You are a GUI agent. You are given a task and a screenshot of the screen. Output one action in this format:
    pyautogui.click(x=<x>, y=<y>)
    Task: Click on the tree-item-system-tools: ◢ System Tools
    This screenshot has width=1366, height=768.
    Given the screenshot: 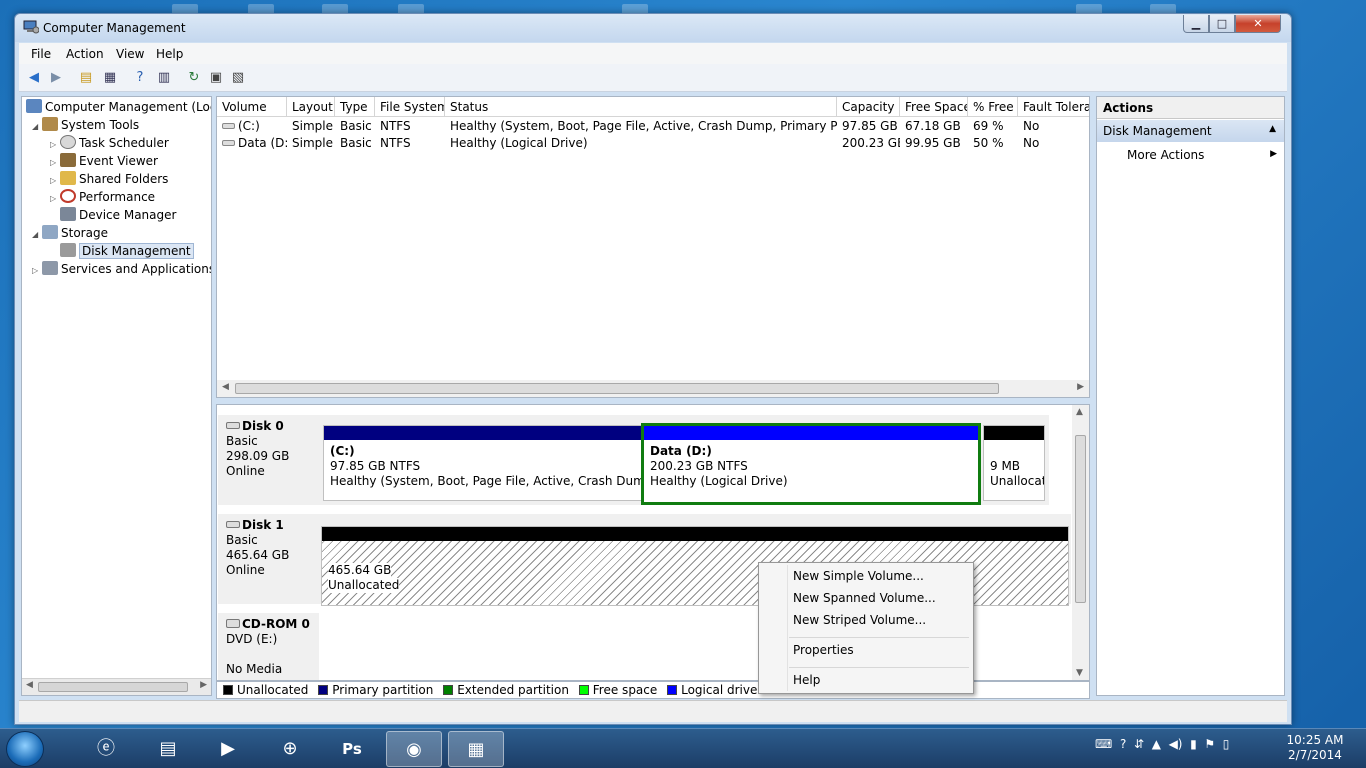 What is the action you would take?
    pyautogui.click(x=85, y=125)
    